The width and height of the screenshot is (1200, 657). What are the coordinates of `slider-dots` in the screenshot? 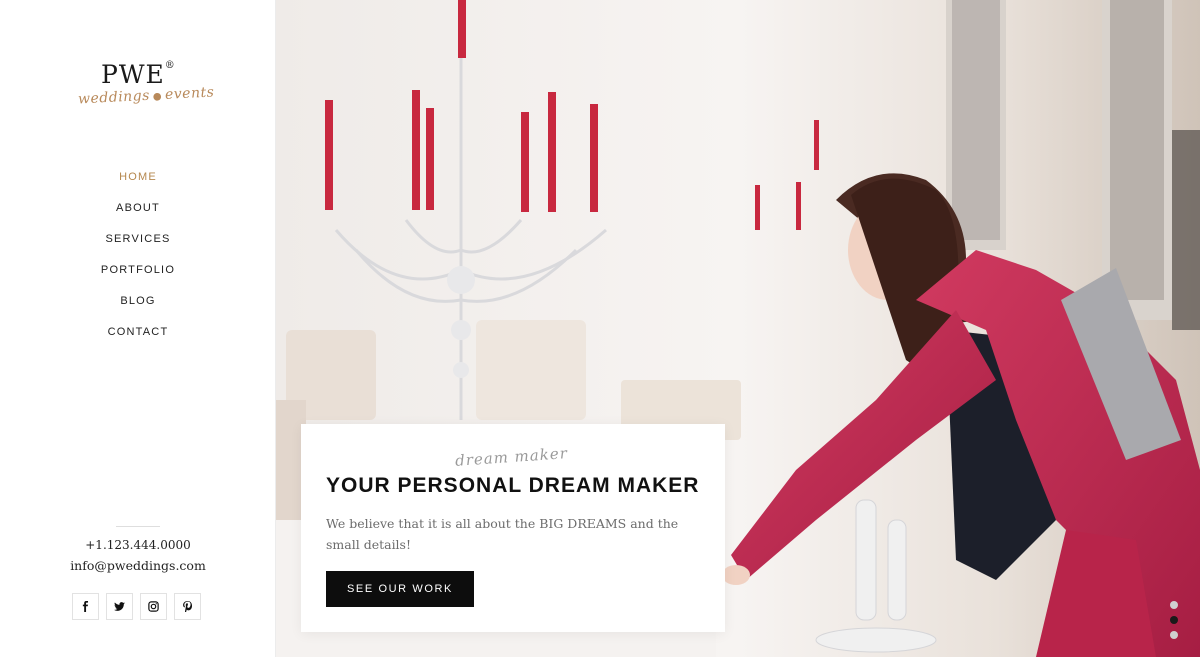 It's located at (1174, 620).